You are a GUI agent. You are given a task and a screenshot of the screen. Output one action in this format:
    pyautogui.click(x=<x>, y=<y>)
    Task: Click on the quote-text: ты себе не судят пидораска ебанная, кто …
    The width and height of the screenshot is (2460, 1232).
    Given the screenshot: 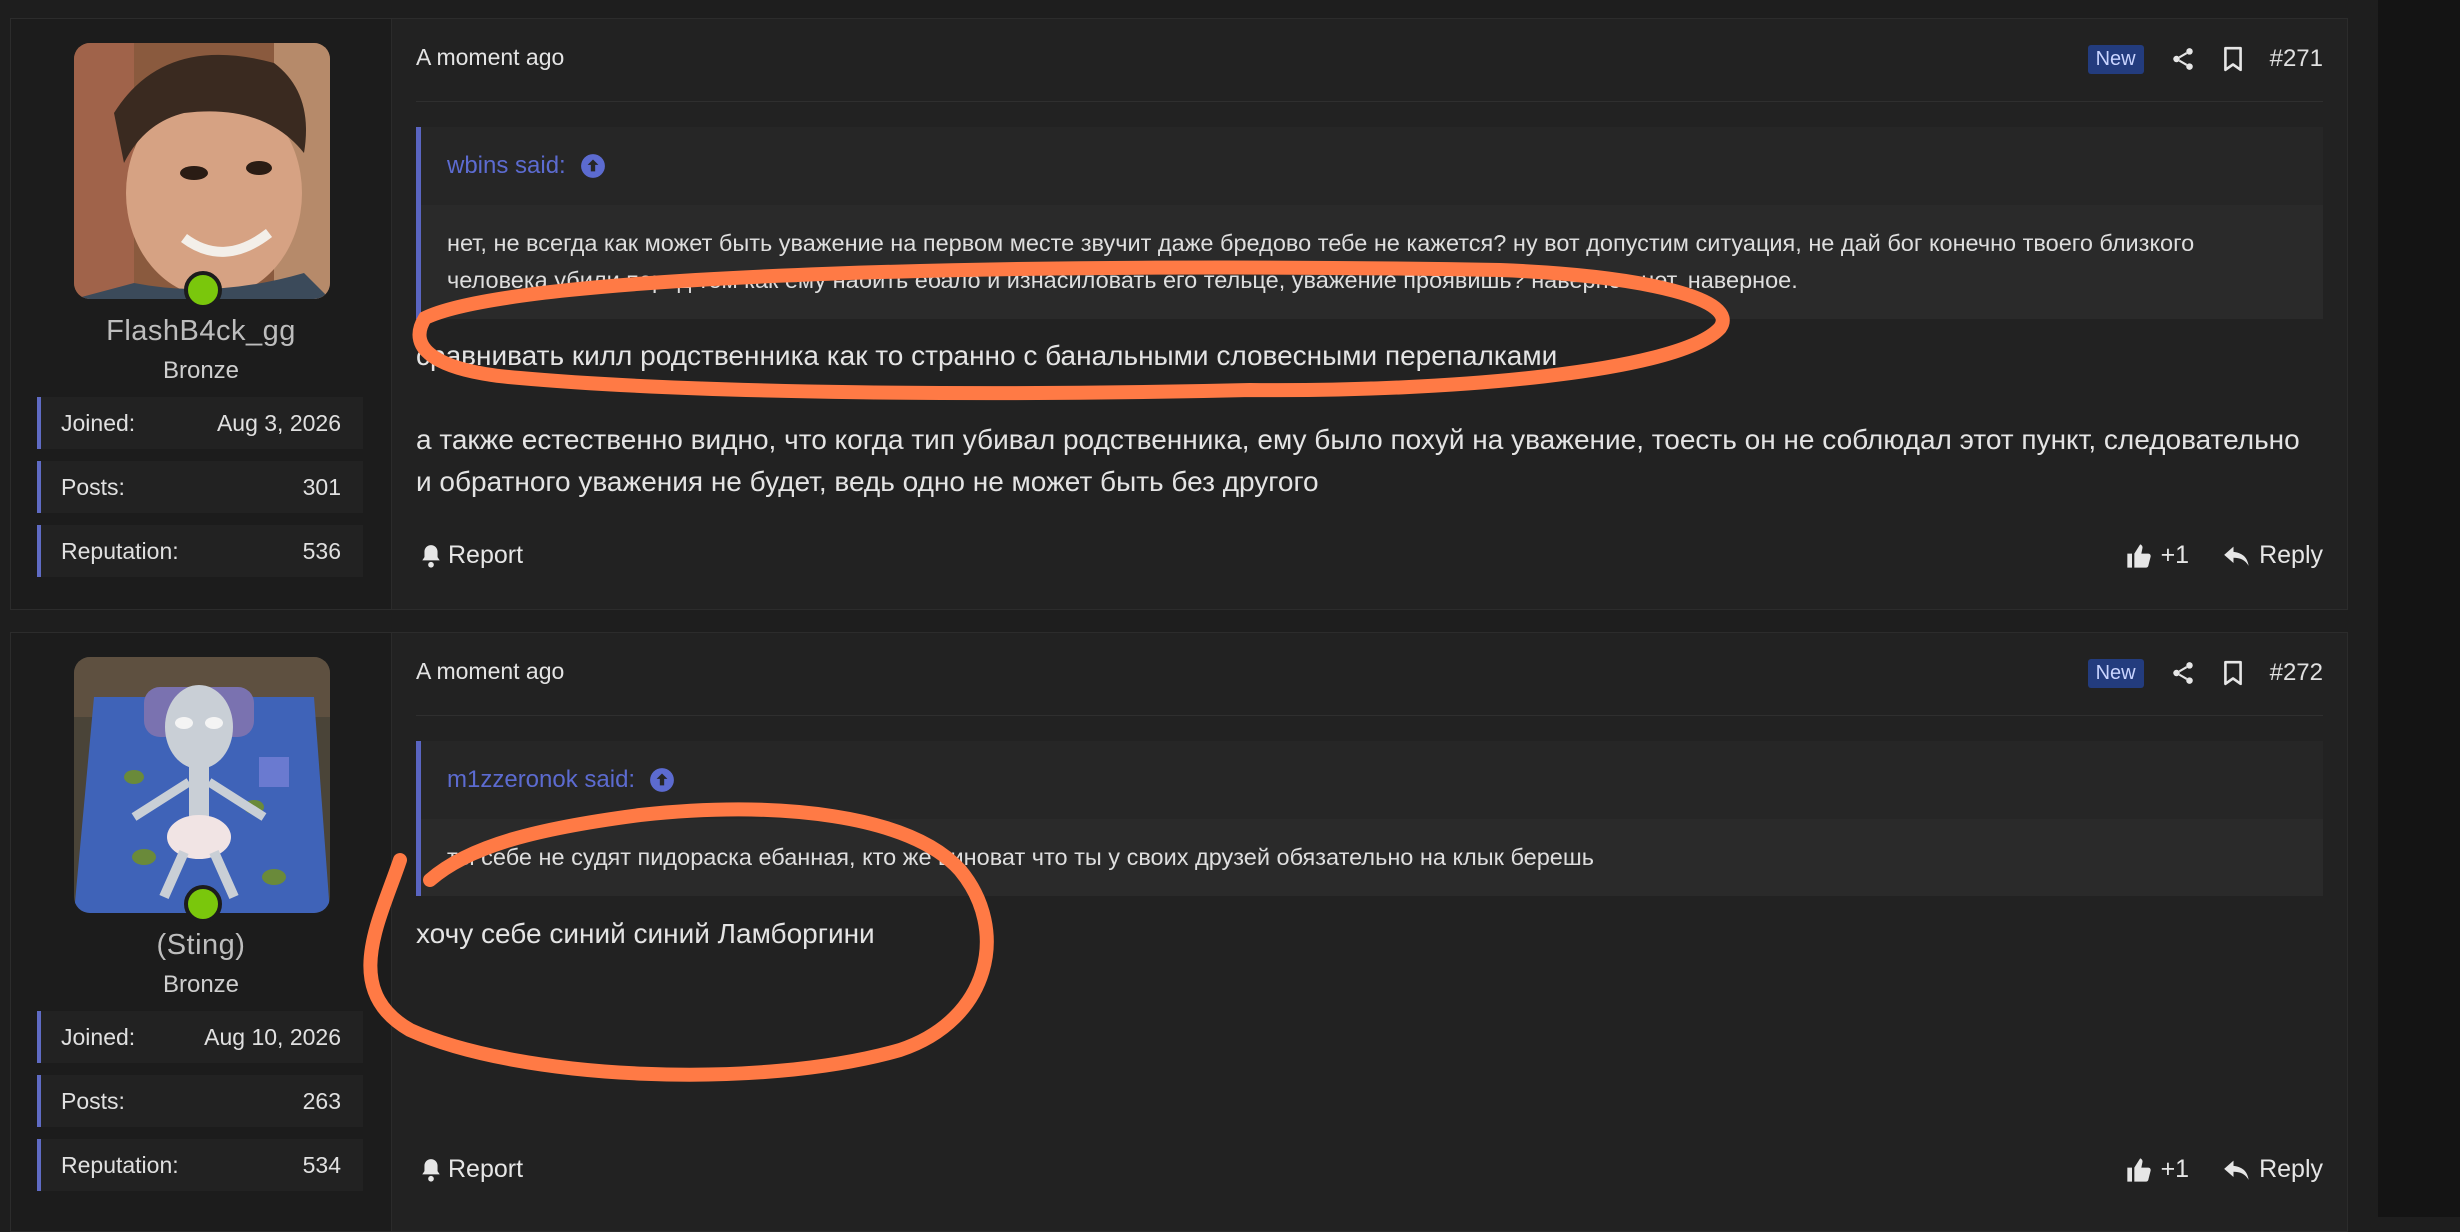 What is the action you would take?
    pyautogui.click(x=1372, y=857)
    